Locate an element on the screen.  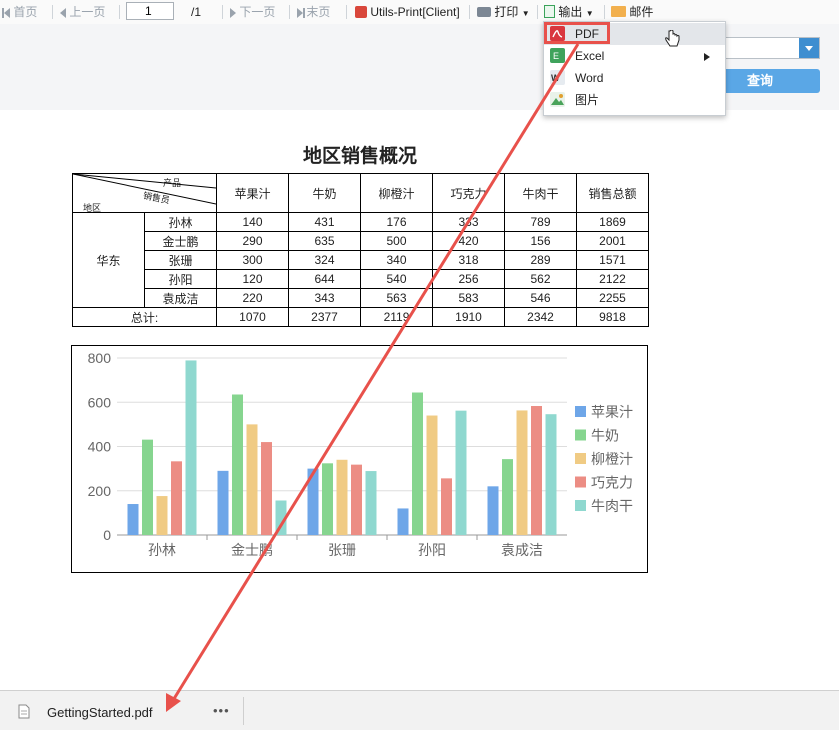
value-cell: 220 is located at coordinates (252, 298).